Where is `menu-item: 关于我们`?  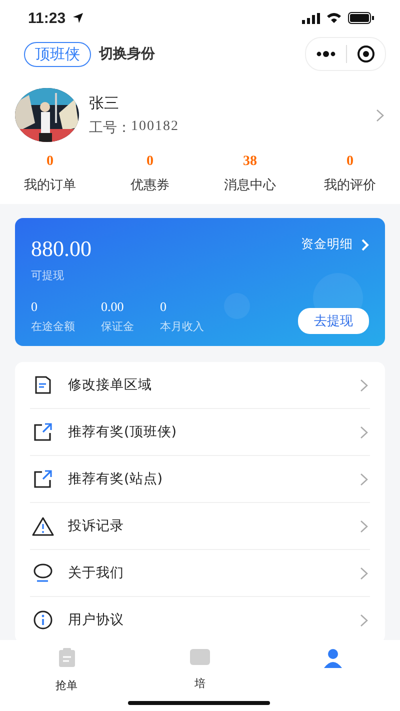
menu-item: 关于我们 is located at coordinates (207, 573).